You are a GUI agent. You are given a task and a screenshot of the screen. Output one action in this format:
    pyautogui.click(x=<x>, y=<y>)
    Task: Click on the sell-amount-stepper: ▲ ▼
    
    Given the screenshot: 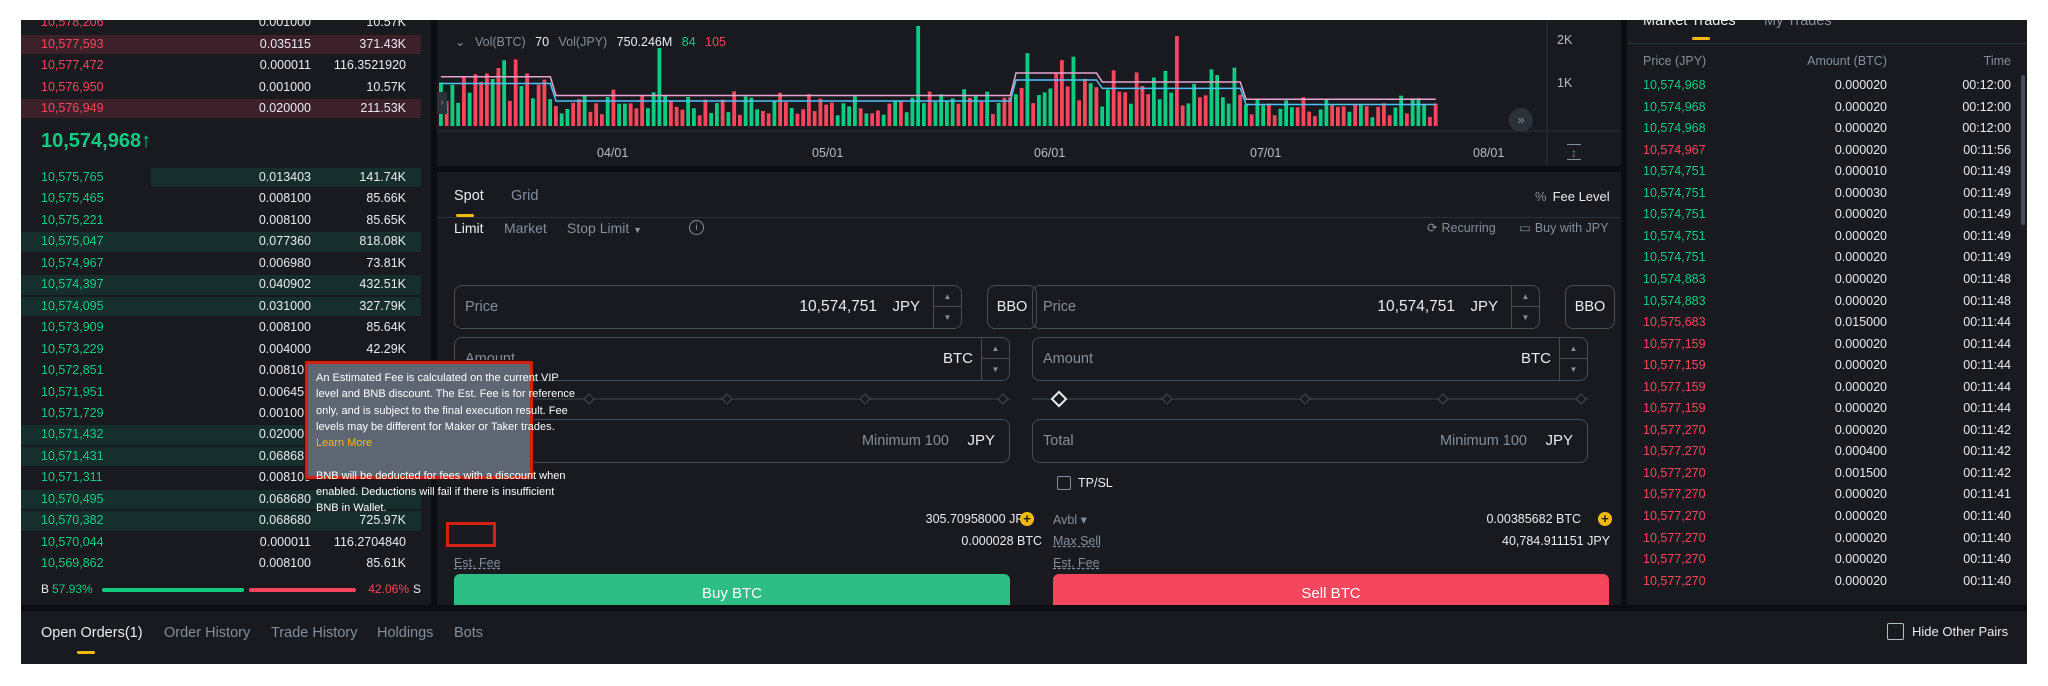 What is the action you would take?
    pyautogui.click(x=1573, y=359)
    